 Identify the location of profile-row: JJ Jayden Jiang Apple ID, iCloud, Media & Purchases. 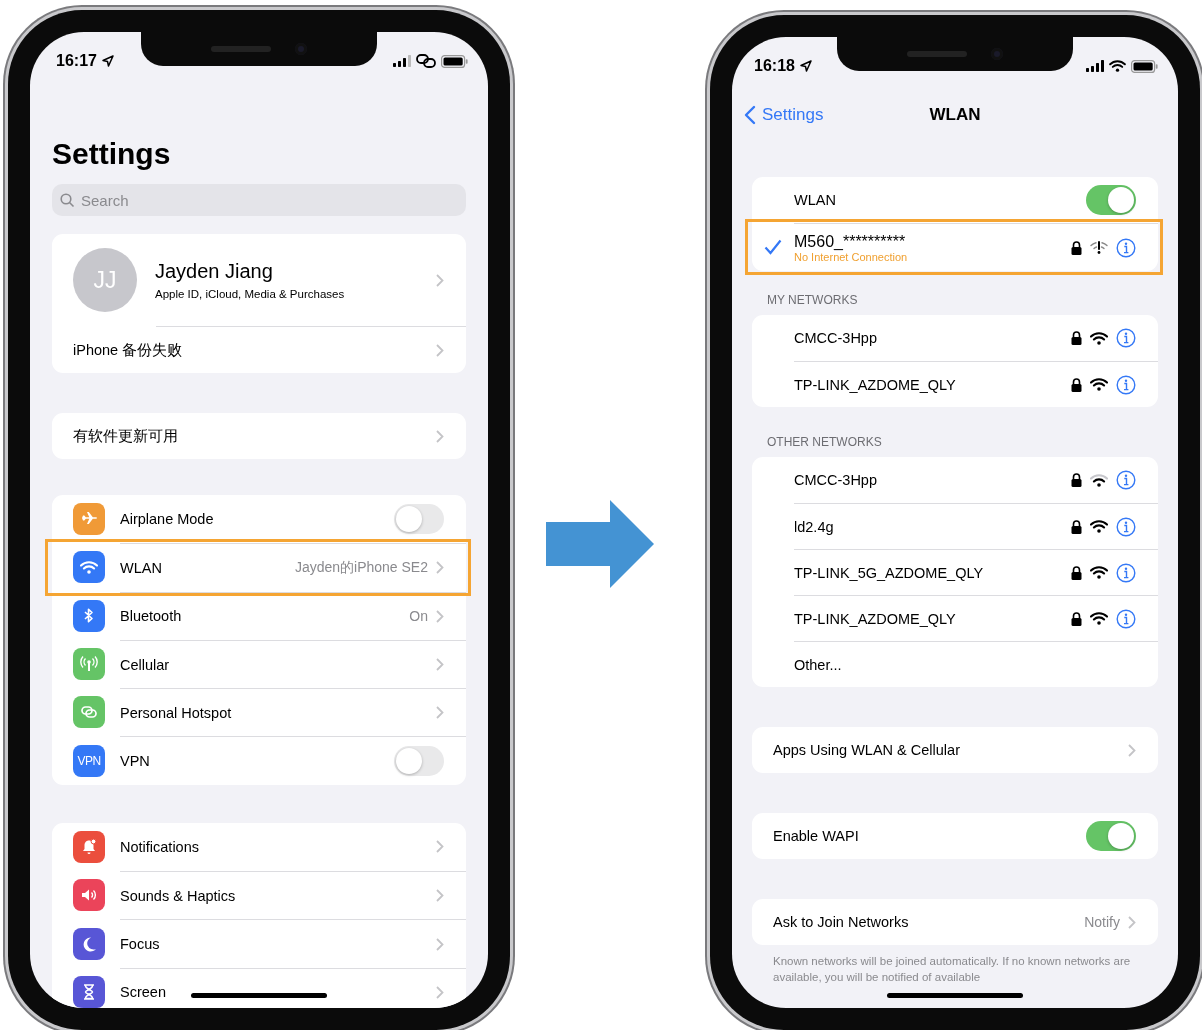
(259, 280).